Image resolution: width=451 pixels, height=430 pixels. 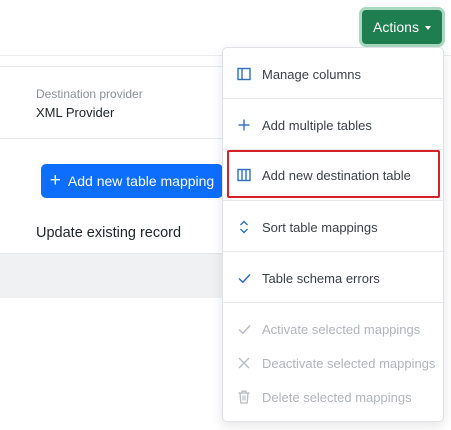 What do you see at coordinates (349, 363) in the screenshot?
I see `menu-item-label: Deactivate selected mappings` at bounding box center [349, 363].